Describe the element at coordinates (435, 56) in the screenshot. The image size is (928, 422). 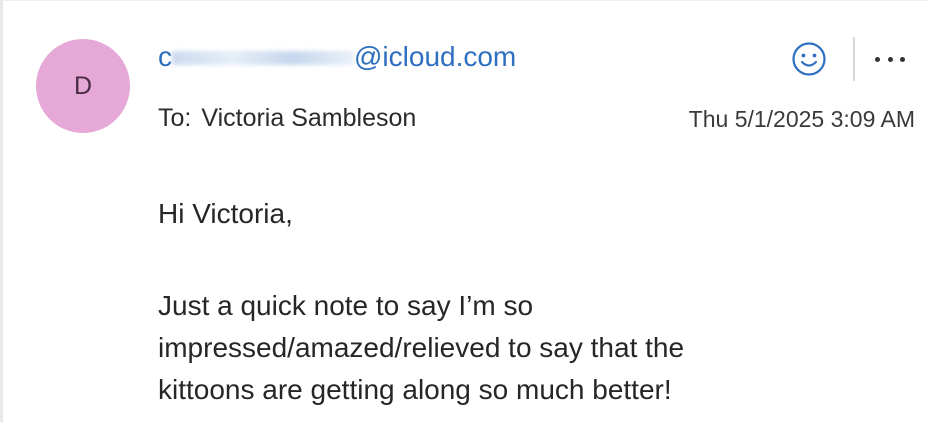
I see `sender-email-domain: @icloud.com` at that location.